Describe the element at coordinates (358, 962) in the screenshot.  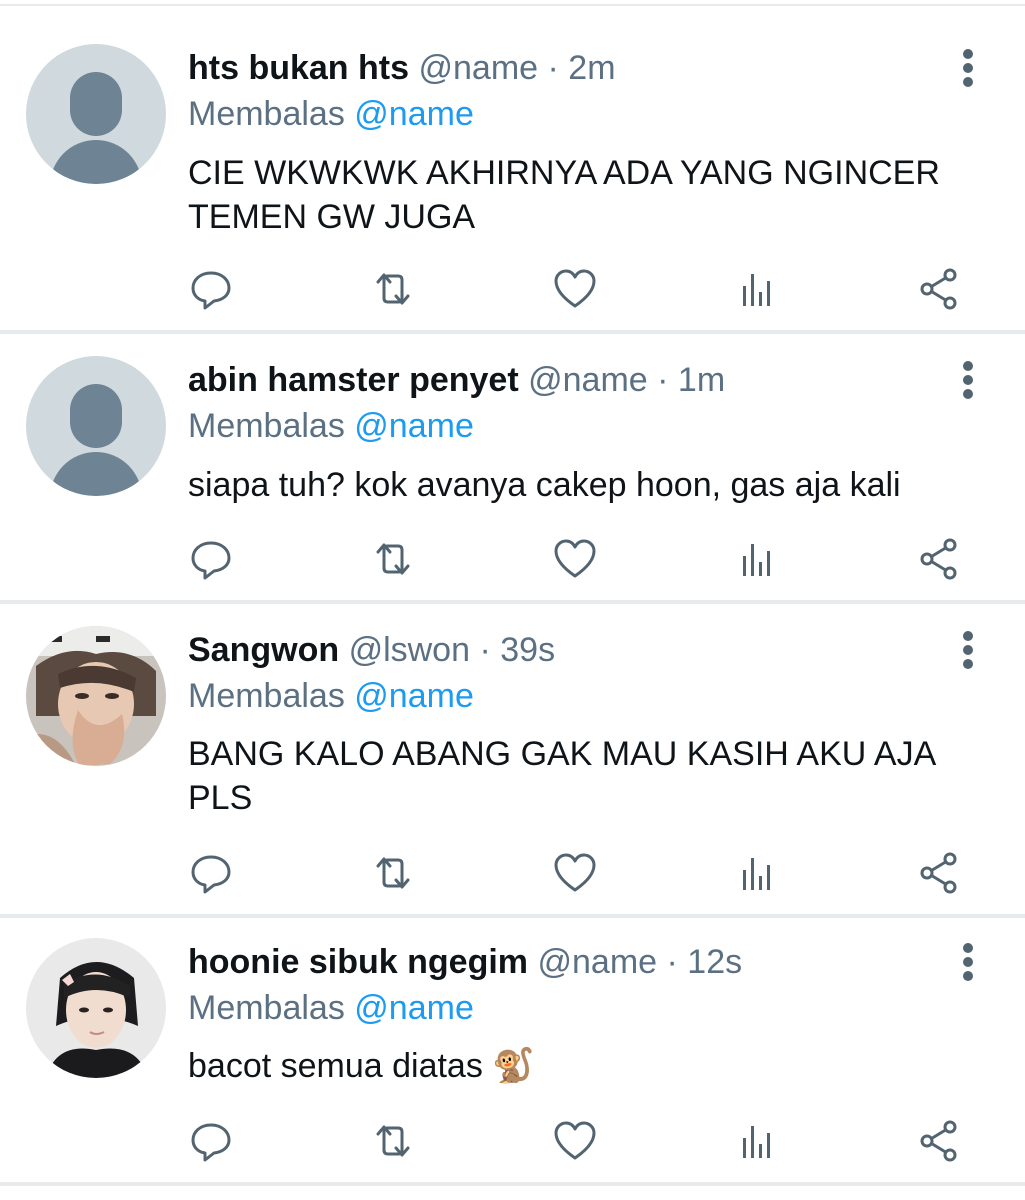
I see `display-name: hoonie sibuk ngegim` at that location.